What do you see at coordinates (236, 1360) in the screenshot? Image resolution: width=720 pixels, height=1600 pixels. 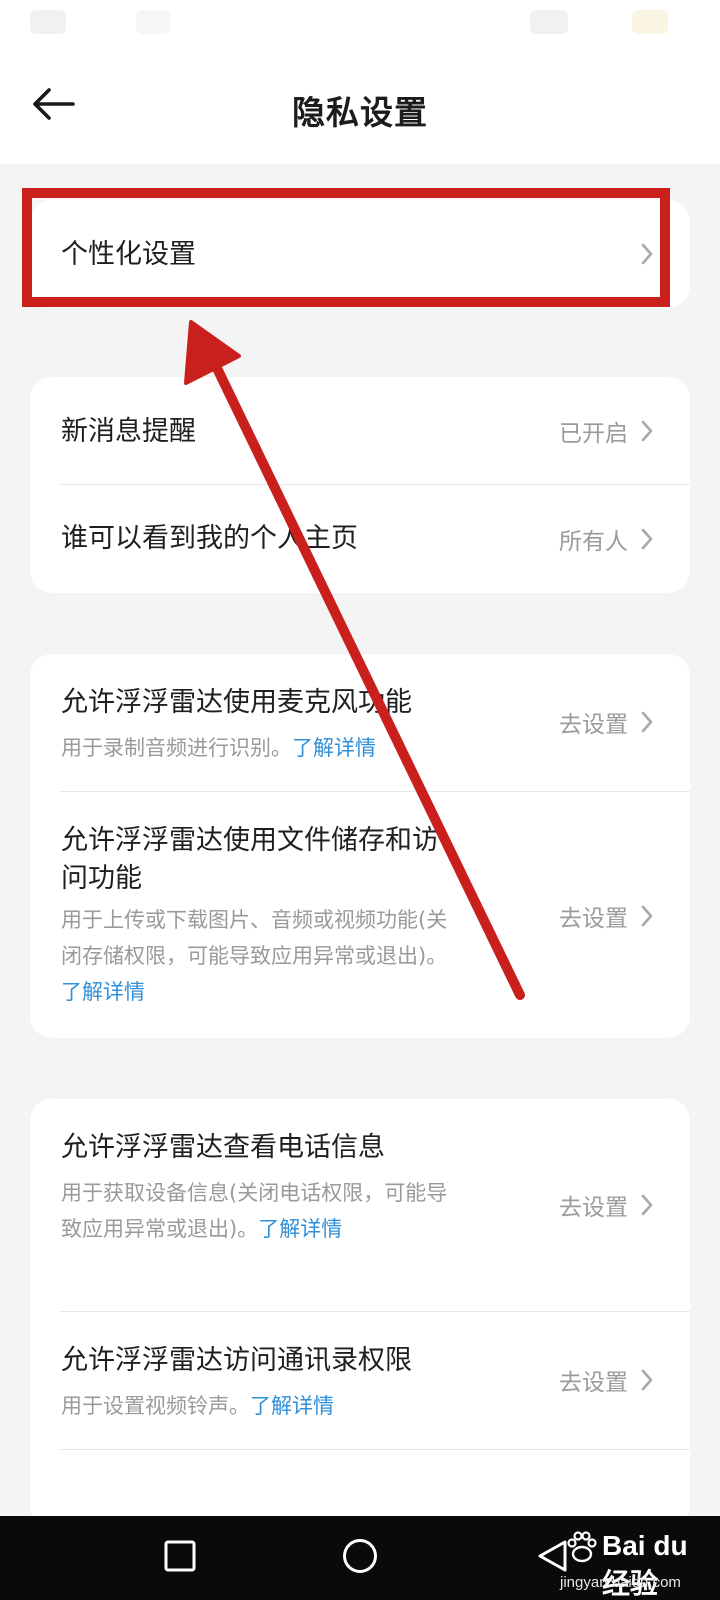 I see `row-title: 允许浮浮雷达访问通讯录权限` at bounding box center [236, 1360].